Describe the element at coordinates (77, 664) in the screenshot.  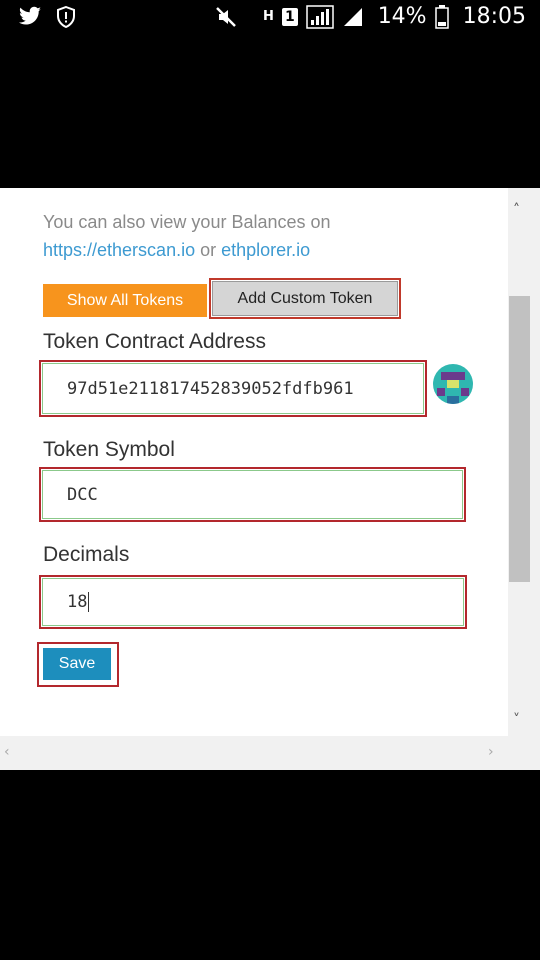
I see `save-button: Save` at that location.